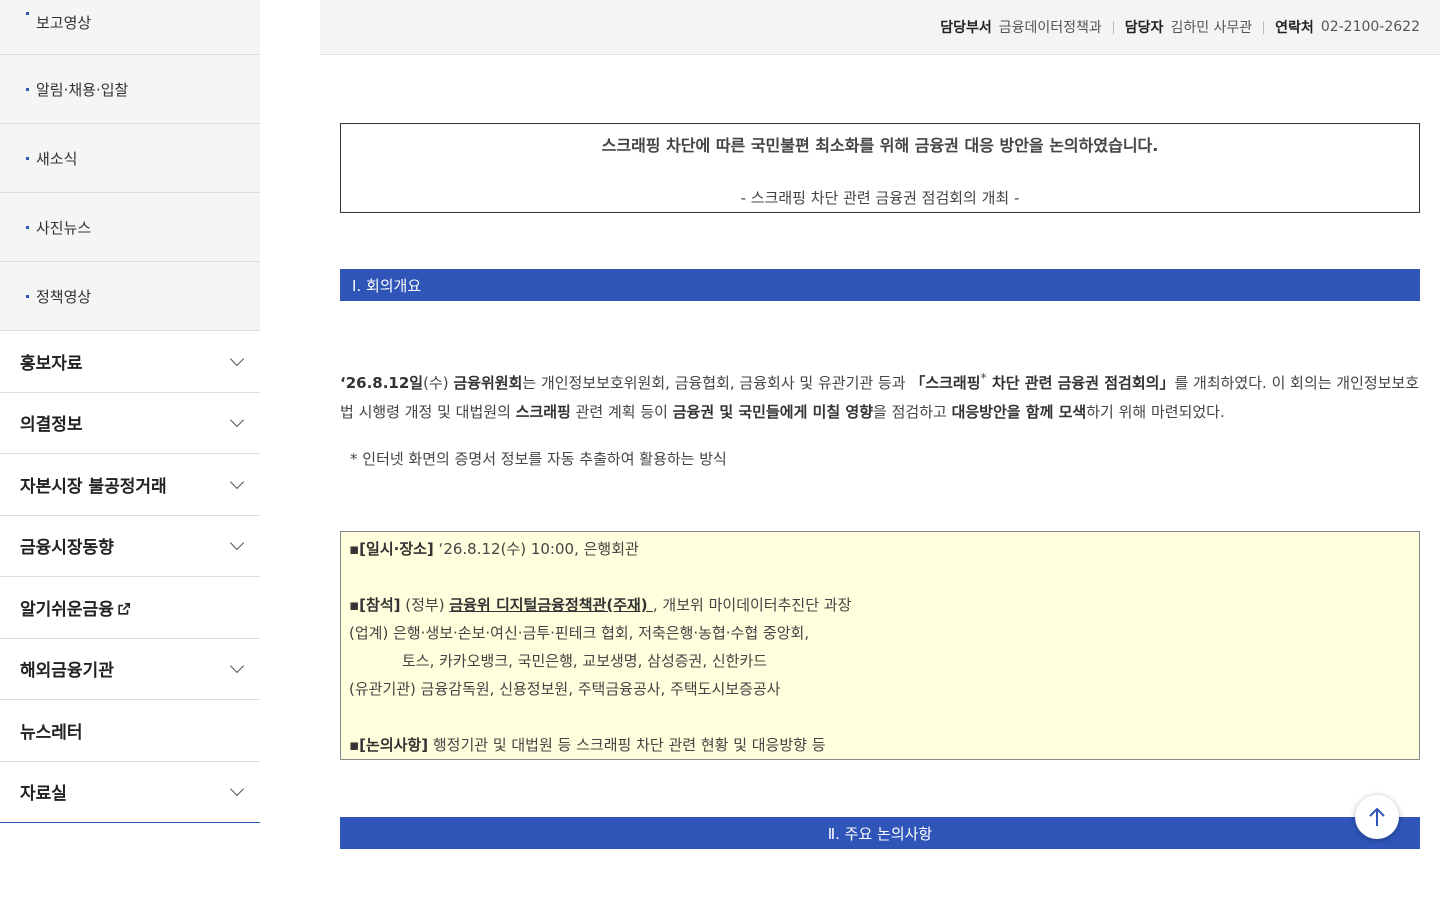  I want to click on sidebar-item-label: 자료실, so click(43, 794).